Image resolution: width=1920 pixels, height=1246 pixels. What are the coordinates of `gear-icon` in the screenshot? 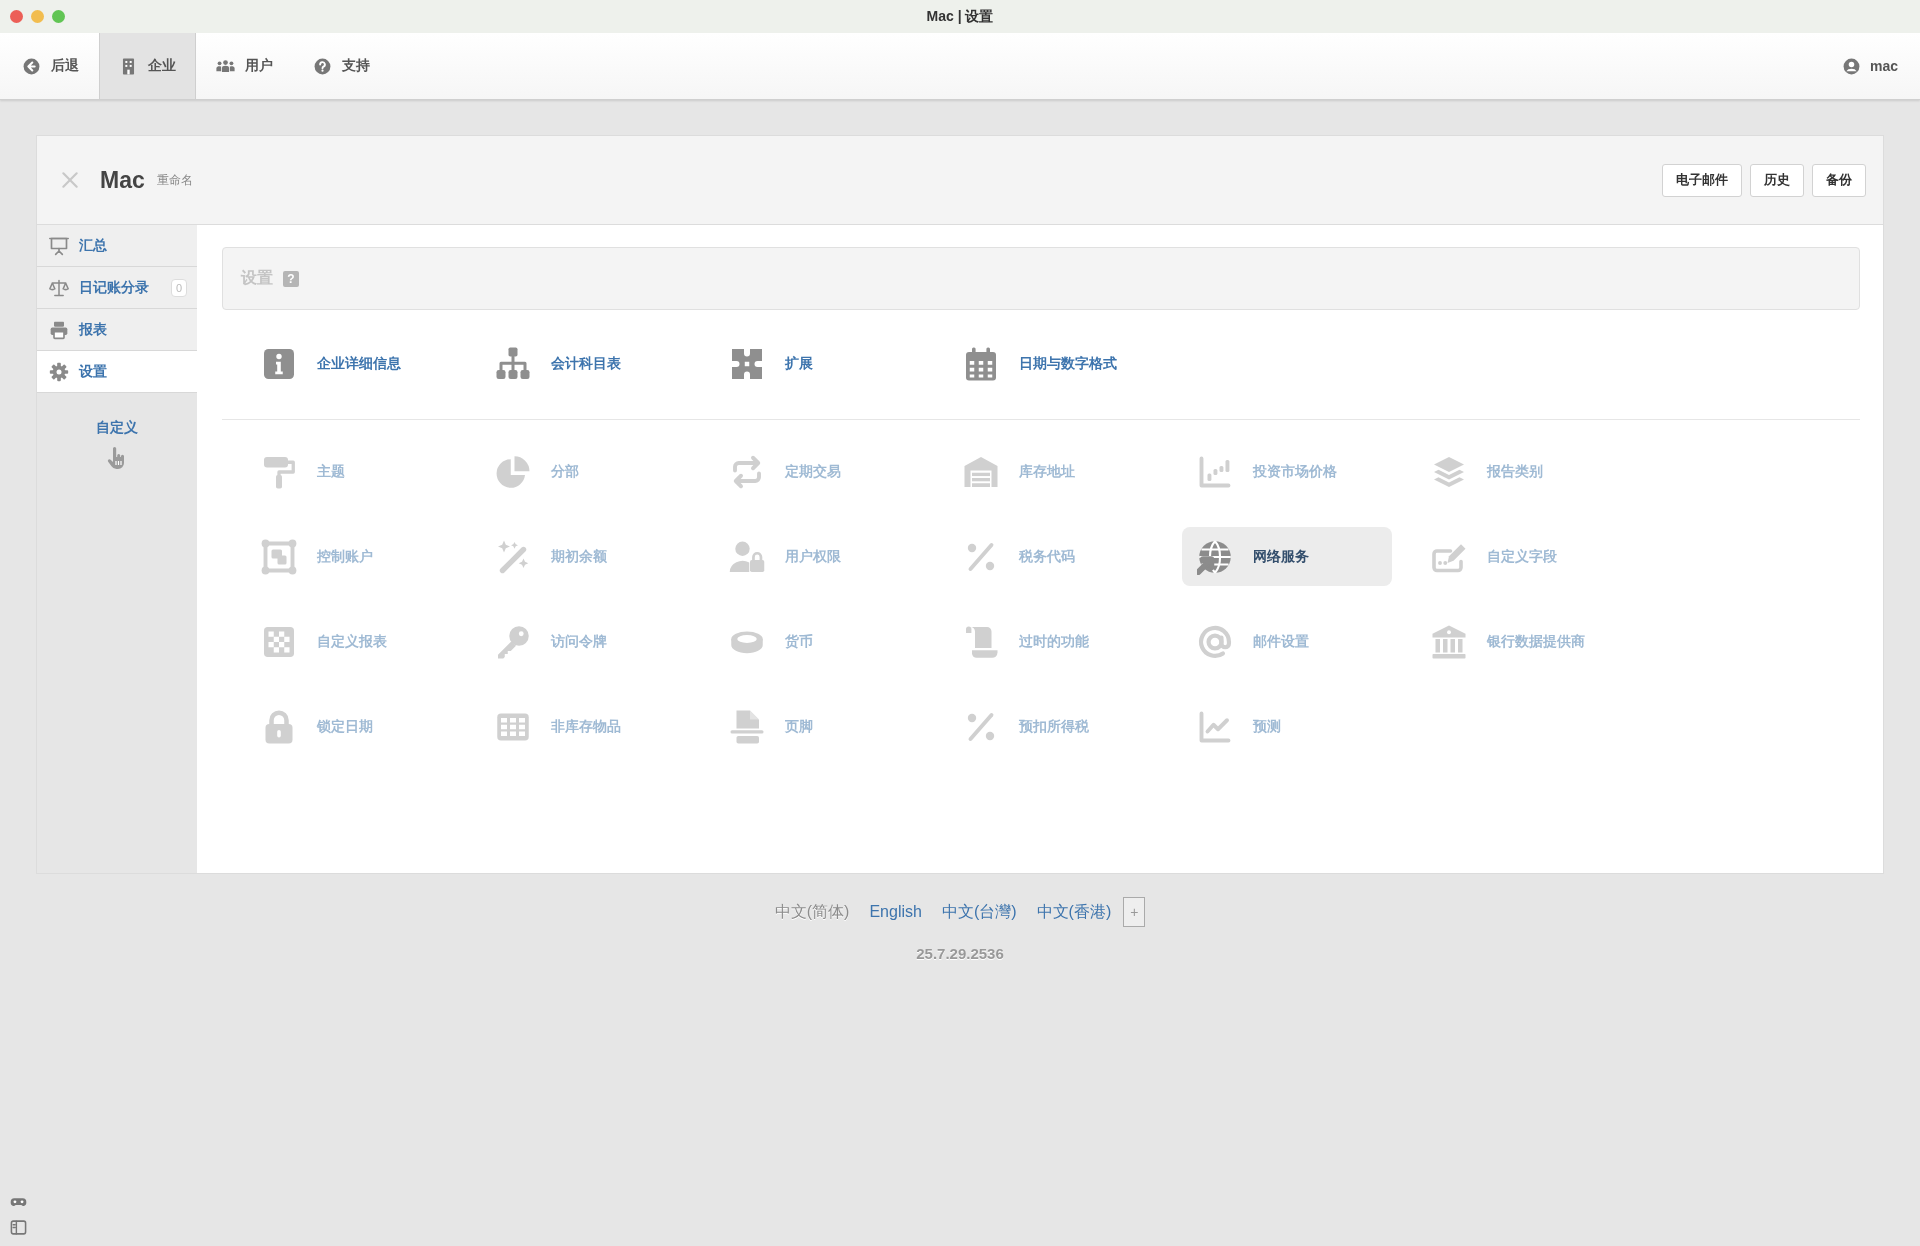 It's located at (59, 371).